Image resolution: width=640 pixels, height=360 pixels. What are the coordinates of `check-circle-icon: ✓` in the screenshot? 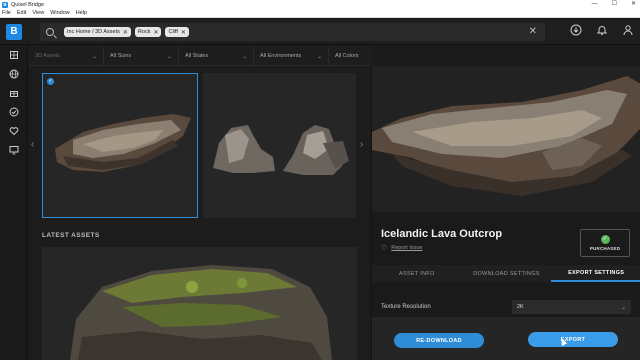 It's located at (605, 239).